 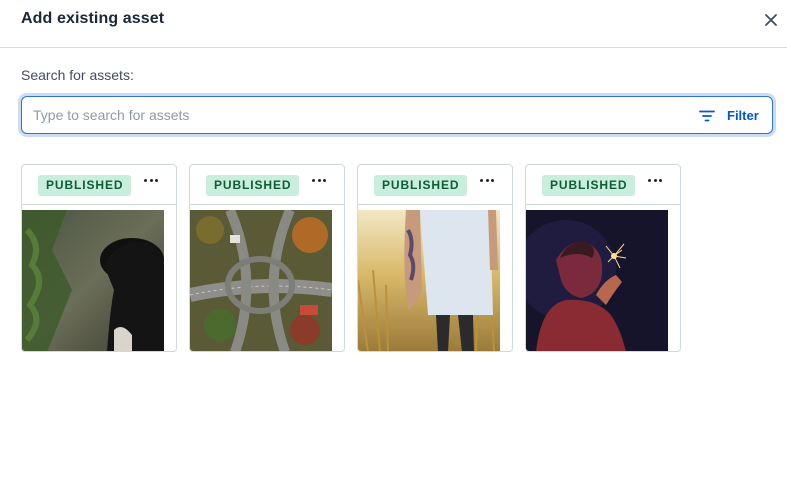 I want to click on close-icon, so click(x=771, y=20).